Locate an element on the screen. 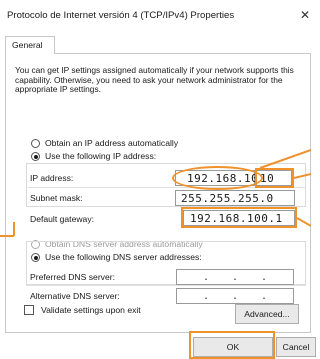  annotation-line-octet is located at coordinates (302, 176).